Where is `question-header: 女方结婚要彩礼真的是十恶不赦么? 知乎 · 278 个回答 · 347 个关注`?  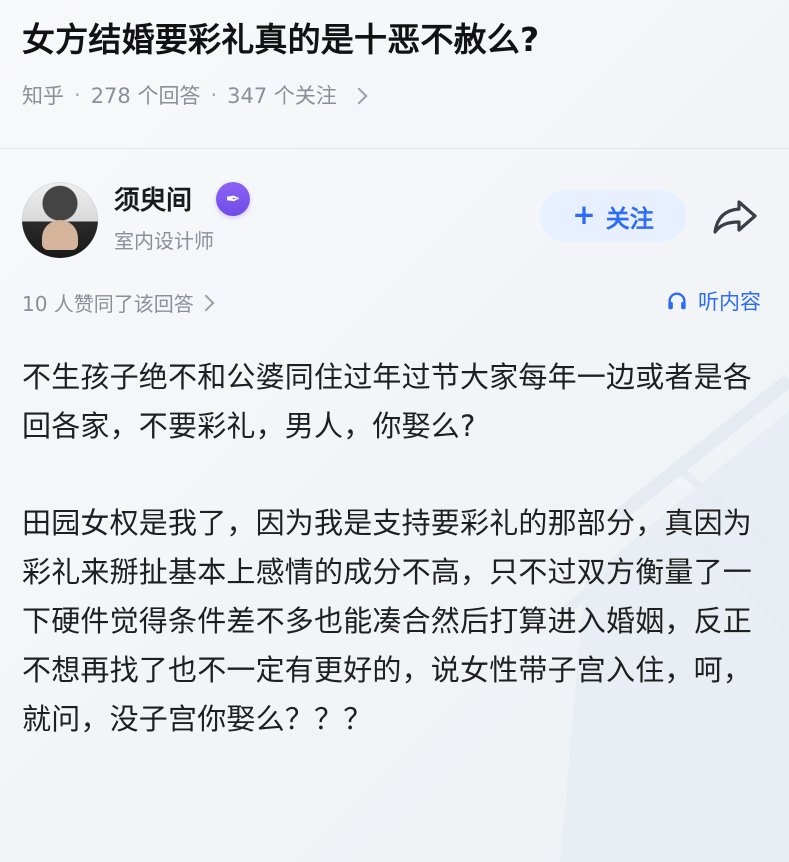
question-header: 女方结婚要彩礼真的是十恶不赦么? 知乎 · 278 个回答 · 347 个关注 is located at coordinates (394, 78).